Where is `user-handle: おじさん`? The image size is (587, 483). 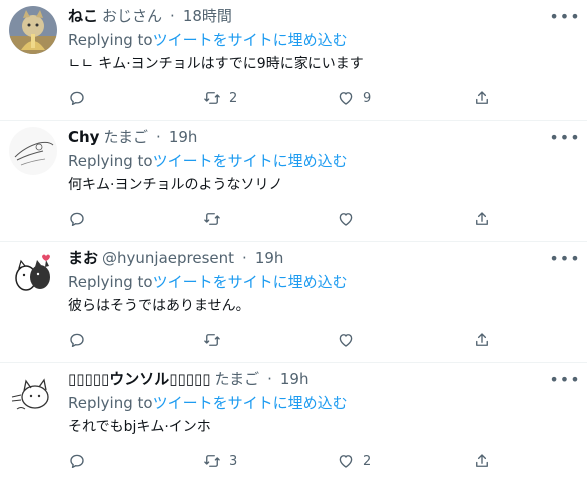
user-handle: おじさん is located at coordinates (132, 16).